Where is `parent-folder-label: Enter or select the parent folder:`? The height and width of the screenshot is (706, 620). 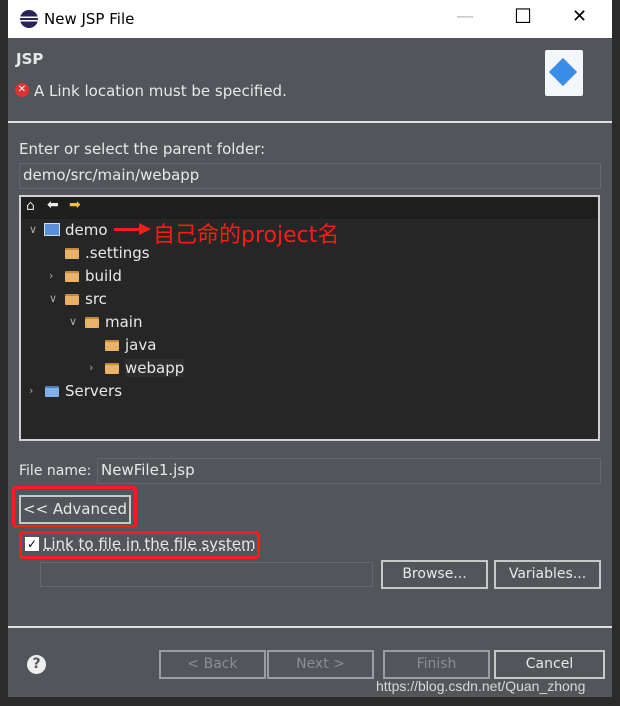
parent-folder-label: Enter or select the parent folder: is located at coordinates (142, 149).